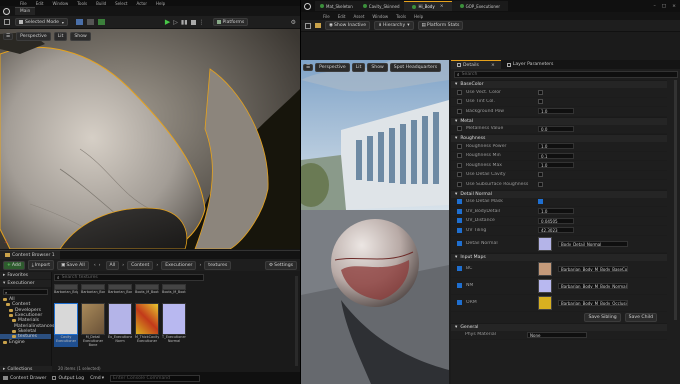  I want to click on menu-help: Help, so click(160, 3).